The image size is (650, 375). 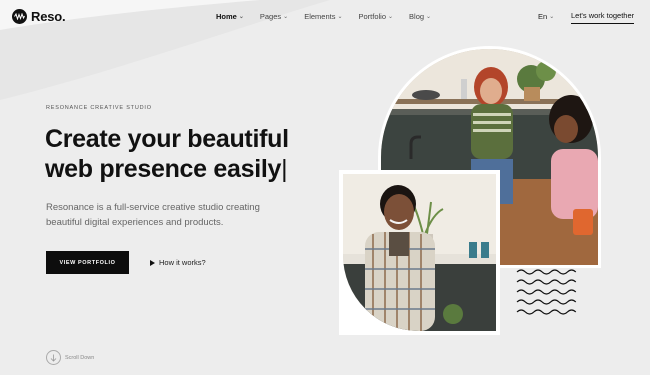 What do you see at coordinates (603, 17) in the screenshot?
I see `lets-work-together-link: Let's work together` at bounding box center [603, 17].